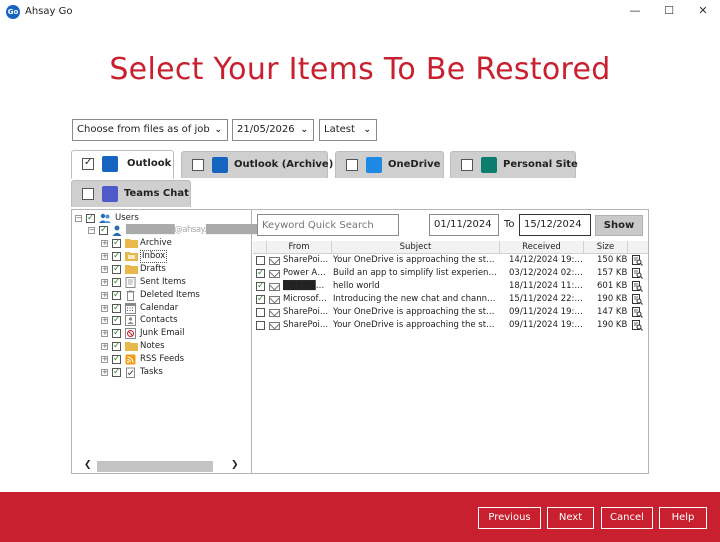  I want to click on tab-personal-site-label: Personal Site, so click(540, 164).